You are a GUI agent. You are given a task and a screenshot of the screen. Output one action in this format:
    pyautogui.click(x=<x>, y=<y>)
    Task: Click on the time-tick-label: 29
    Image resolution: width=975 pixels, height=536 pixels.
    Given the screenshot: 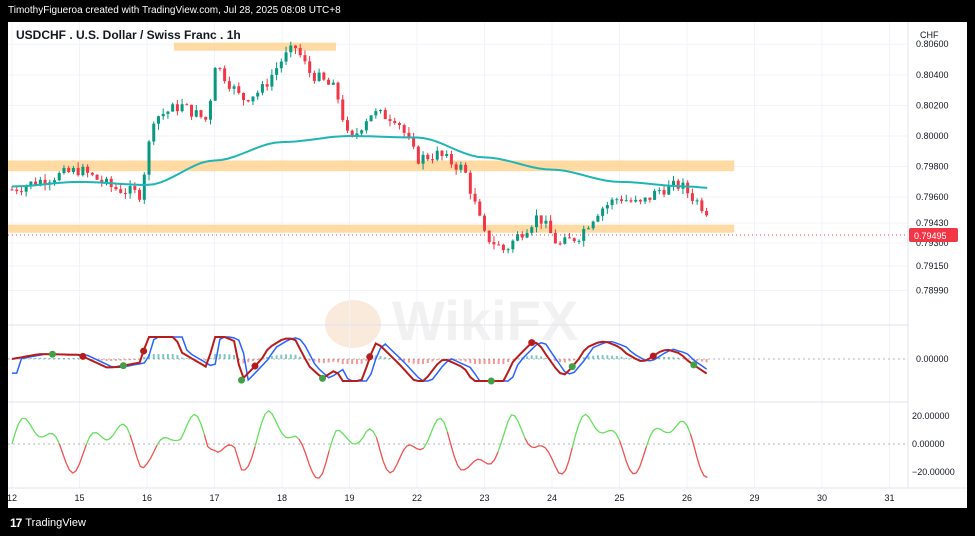 What is the action you would take?
    pyautogui.click(x=754, y=498)
    